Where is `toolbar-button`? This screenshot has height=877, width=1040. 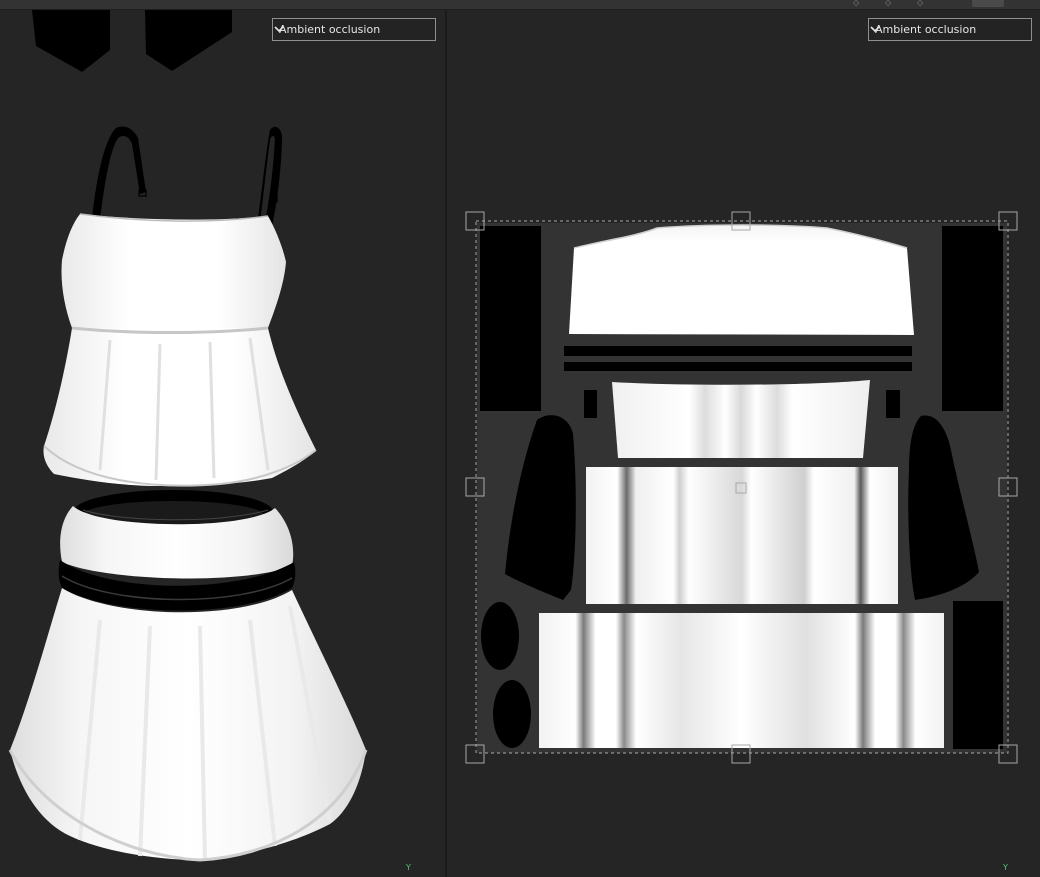 toolbar-button is located at coordinates (988, 3).